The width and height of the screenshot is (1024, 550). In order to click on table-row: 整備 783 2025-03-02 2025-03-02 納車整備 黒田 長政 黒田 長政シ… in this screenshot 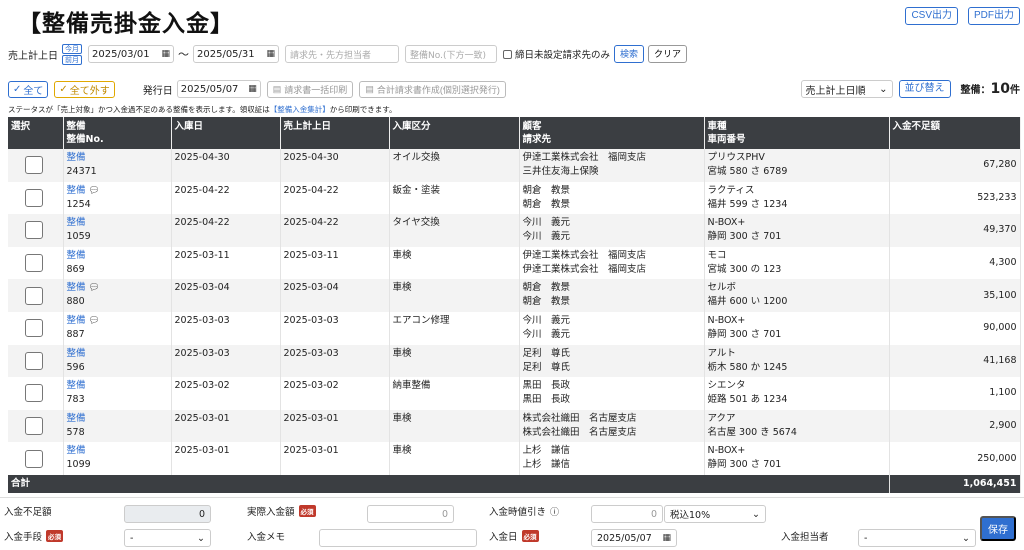, I will do `click(514, 393)`.